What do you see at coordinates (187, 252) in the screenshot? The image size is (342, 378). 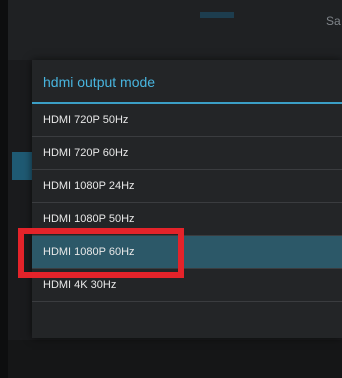 I see `option-hdmi-1080p-60hz: HDMI 1080P 60Hz` at bounding box center [187, 252].